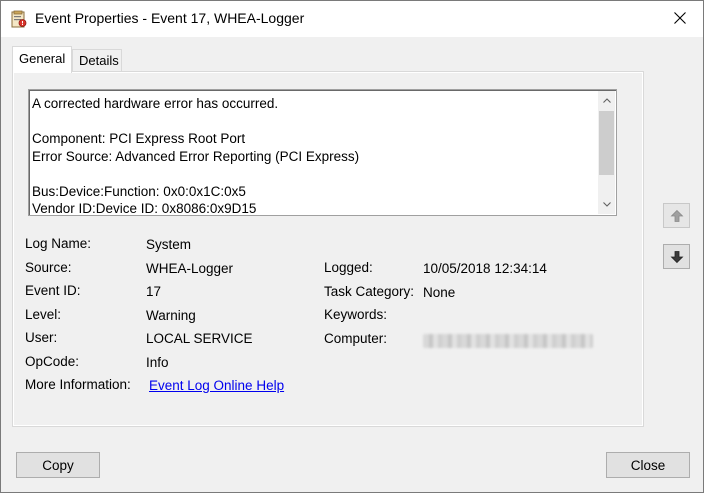 The height and width of the screenshot is (493, 704). Describe the element at coordinates (199, 338) in the screenshot. I see `user-value: LOCAL SERVICE` at that location.